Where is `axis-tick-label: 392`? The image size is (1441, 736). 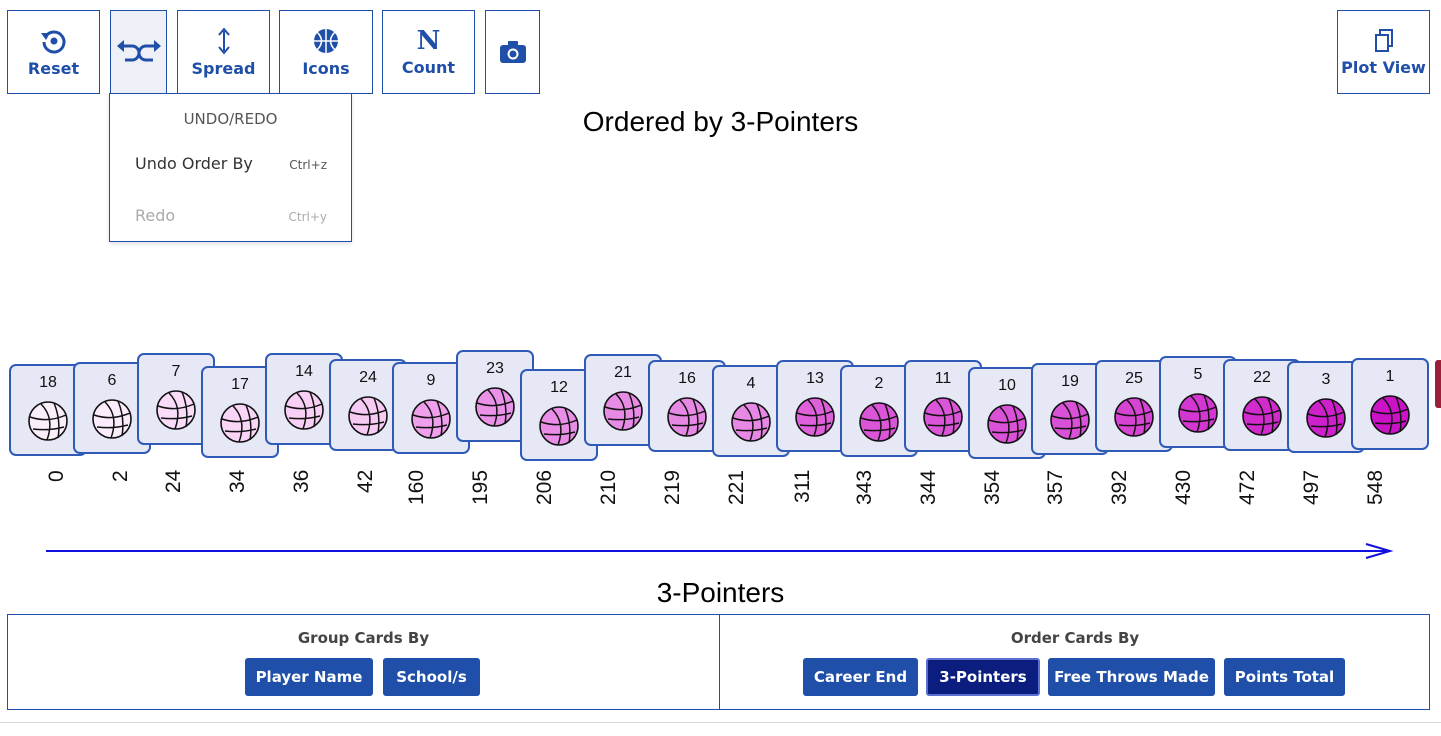 axis-tick-label: 392 is located at coordinates (1125, 487).